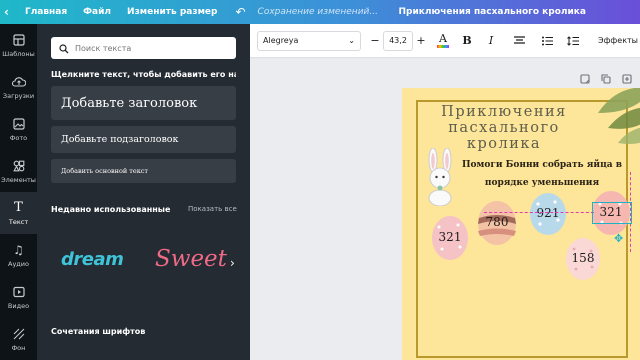  I want to click on rail-item-photos: Фото, so click(18, 129).